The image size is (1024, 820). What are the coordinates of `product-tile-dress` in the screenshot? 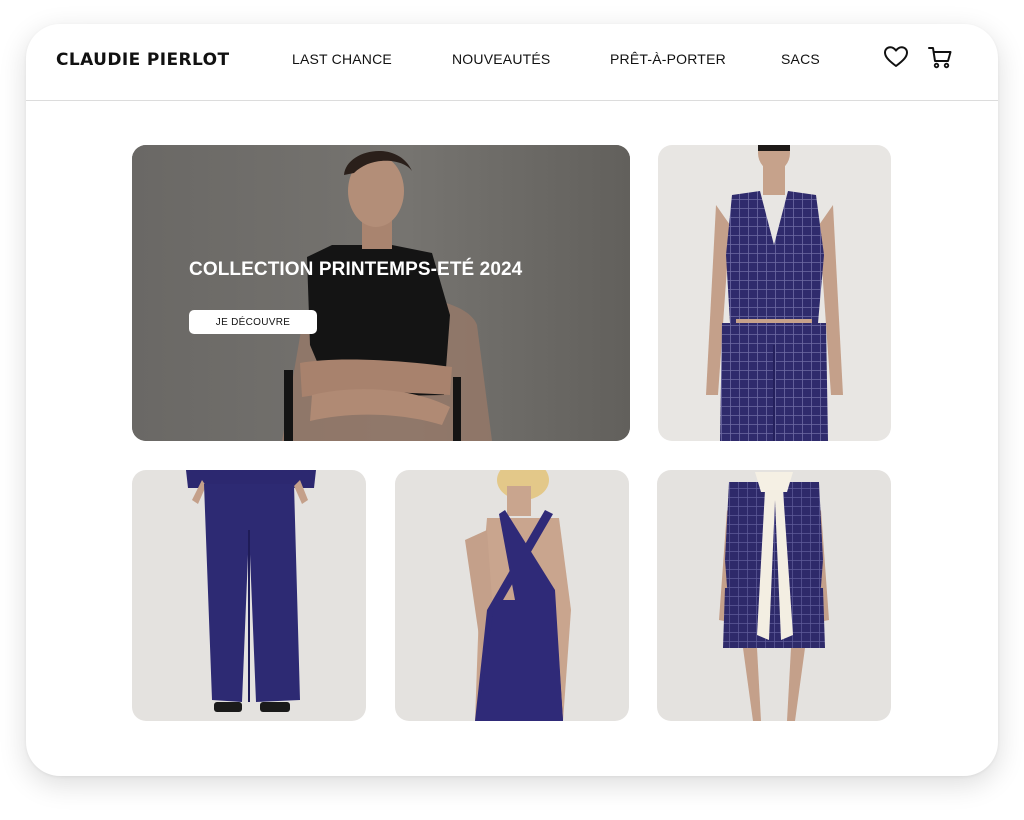 It's located at (512, 595).